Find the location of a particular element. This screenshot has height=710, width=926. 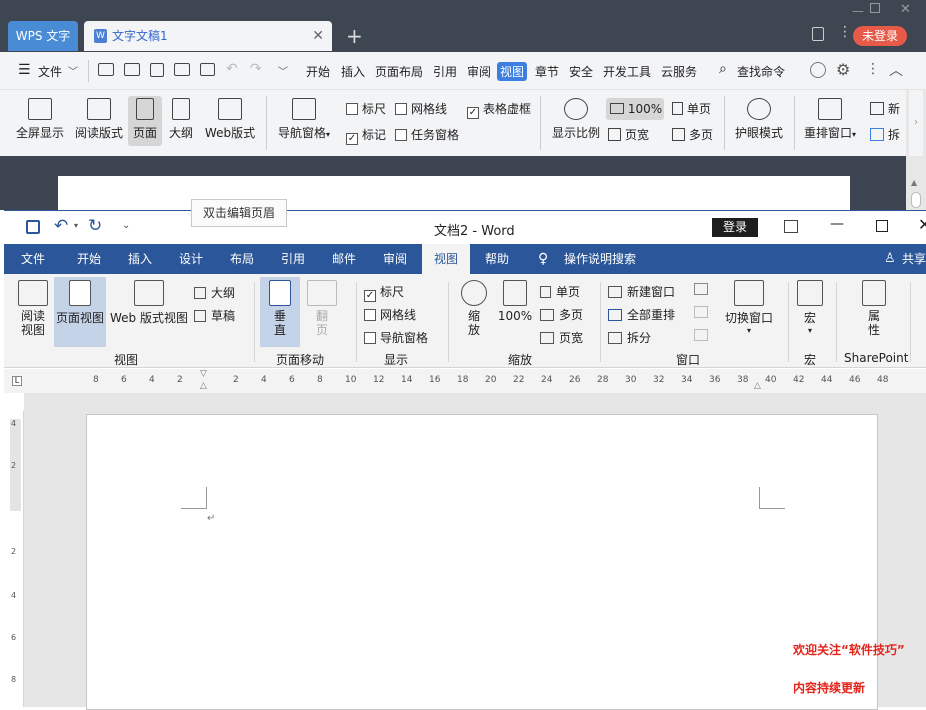

eye-protection-button: 护眼模式 is located at coordinates (759, 119).